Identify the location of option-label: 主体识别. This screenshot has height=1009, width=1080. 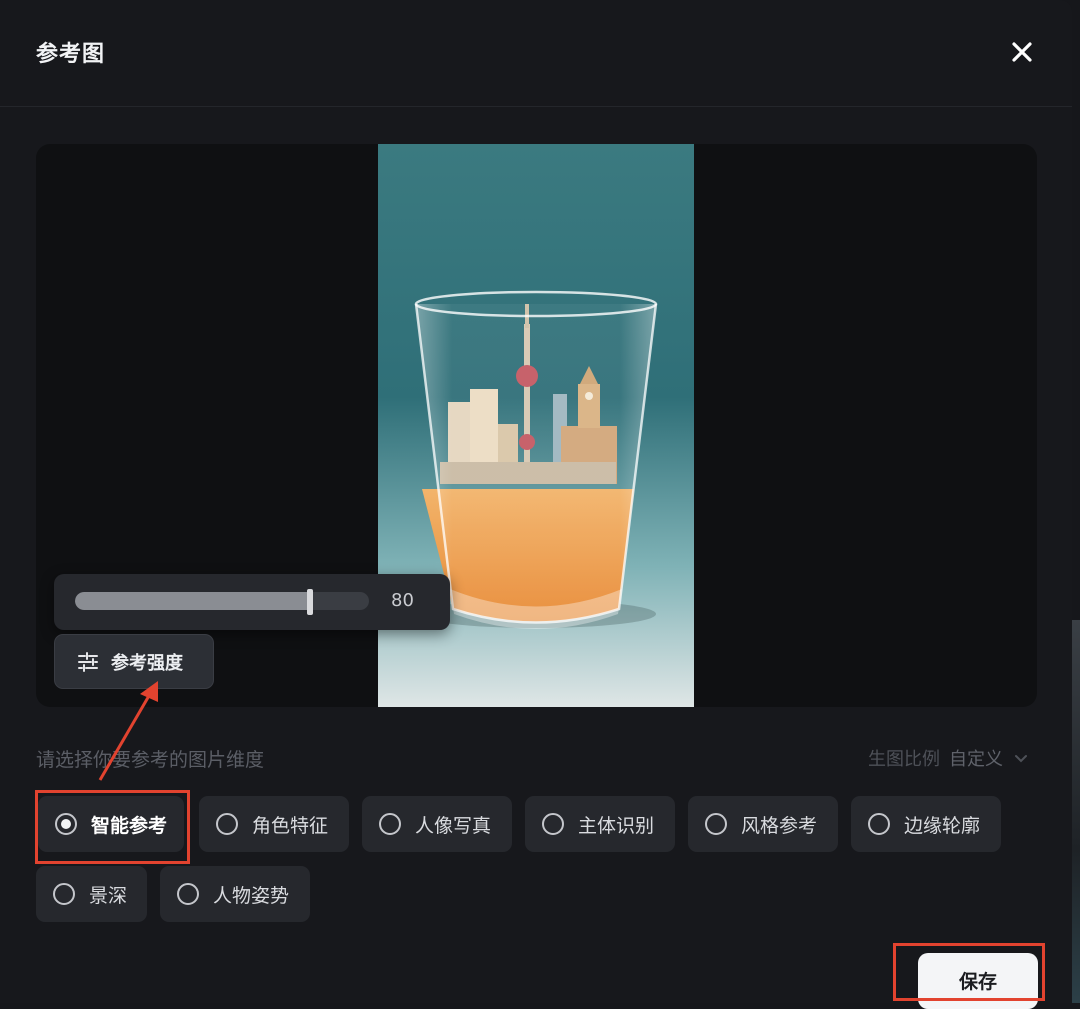
(616, 825).